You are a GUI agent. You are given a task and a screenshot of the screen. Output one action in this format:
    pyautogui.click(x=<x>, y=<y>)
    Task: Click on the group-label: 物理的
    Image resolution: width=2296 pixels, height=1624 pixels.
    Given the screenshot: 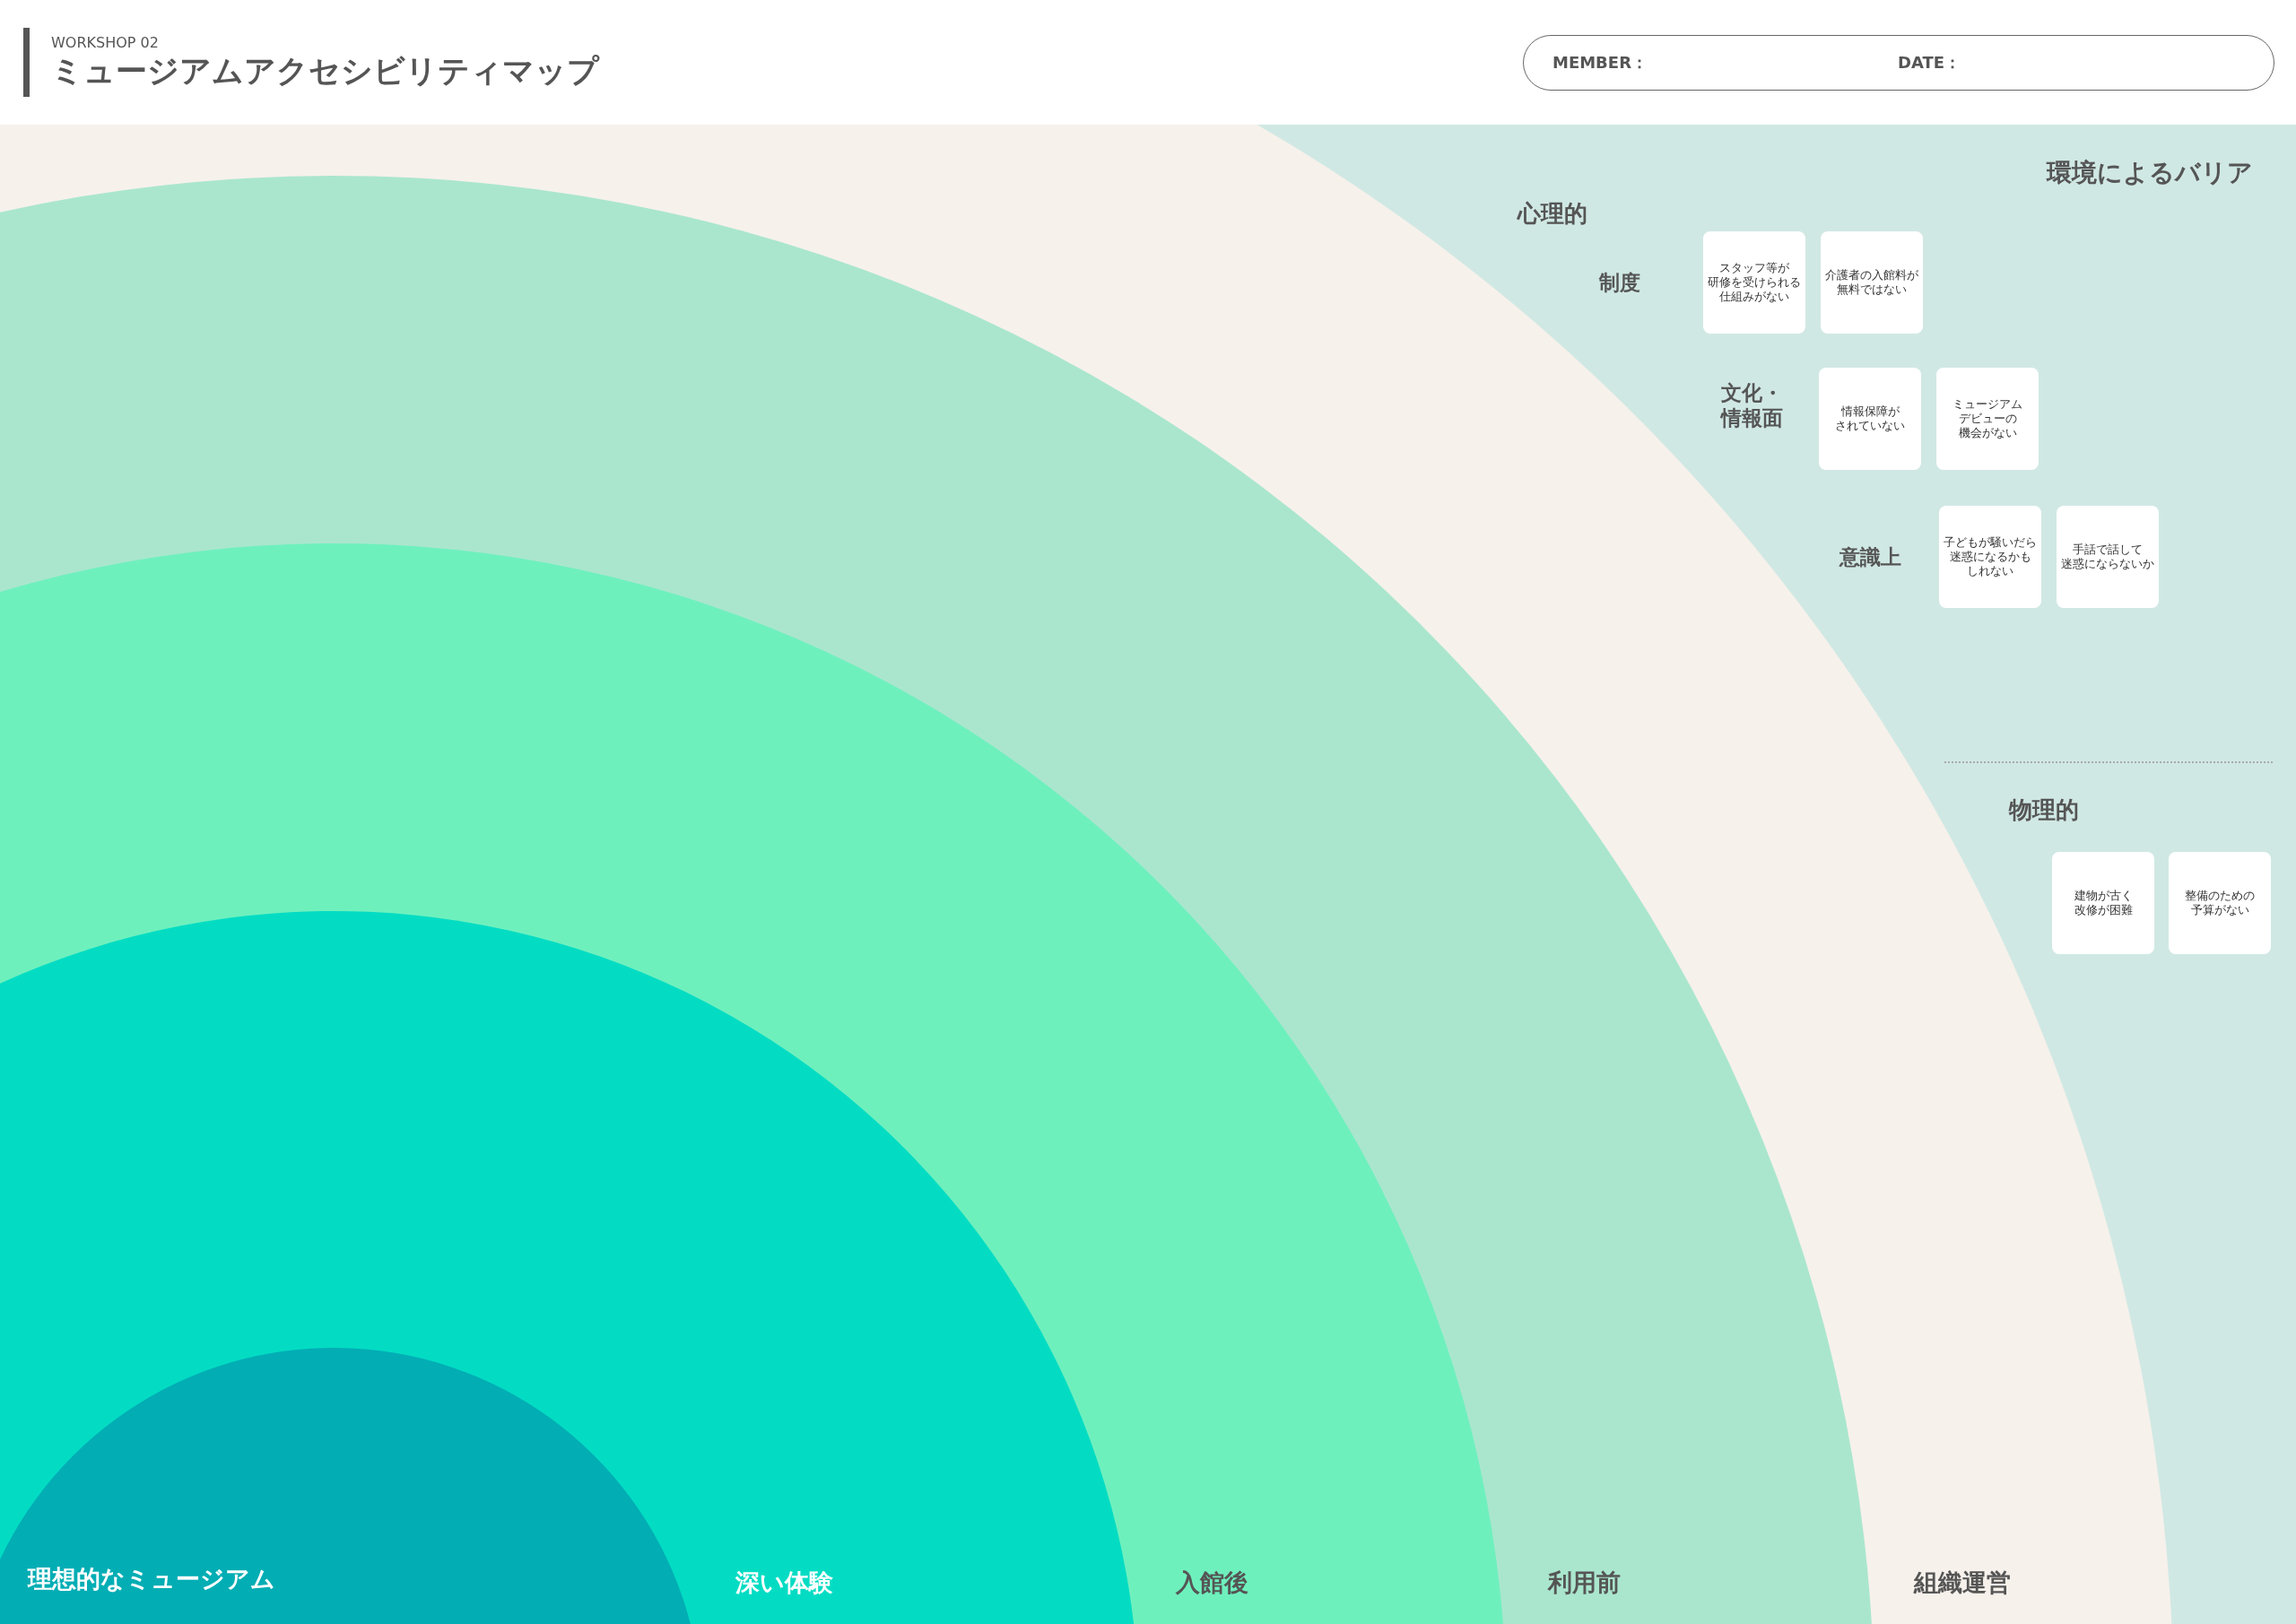 What is the action you would take?
    pyautogui.click(x=2044, y=810)
    